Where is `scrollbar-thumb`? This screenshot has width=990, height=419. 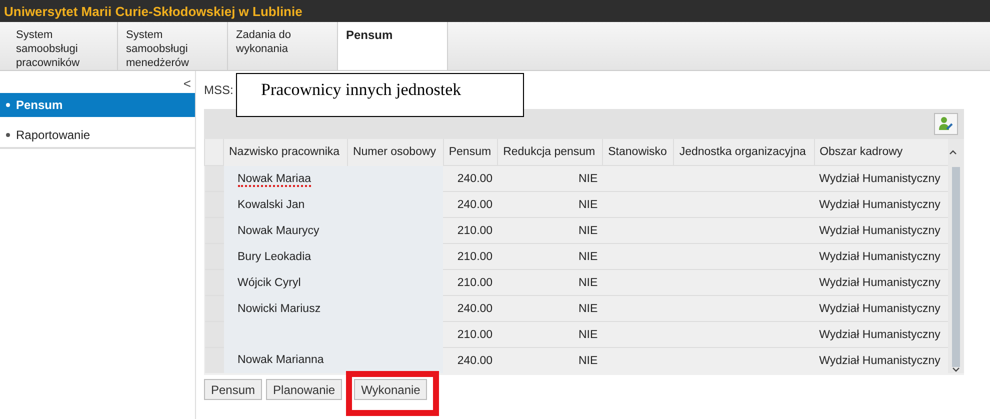
scrollbar-thumb is located at coordinates (956, 266).